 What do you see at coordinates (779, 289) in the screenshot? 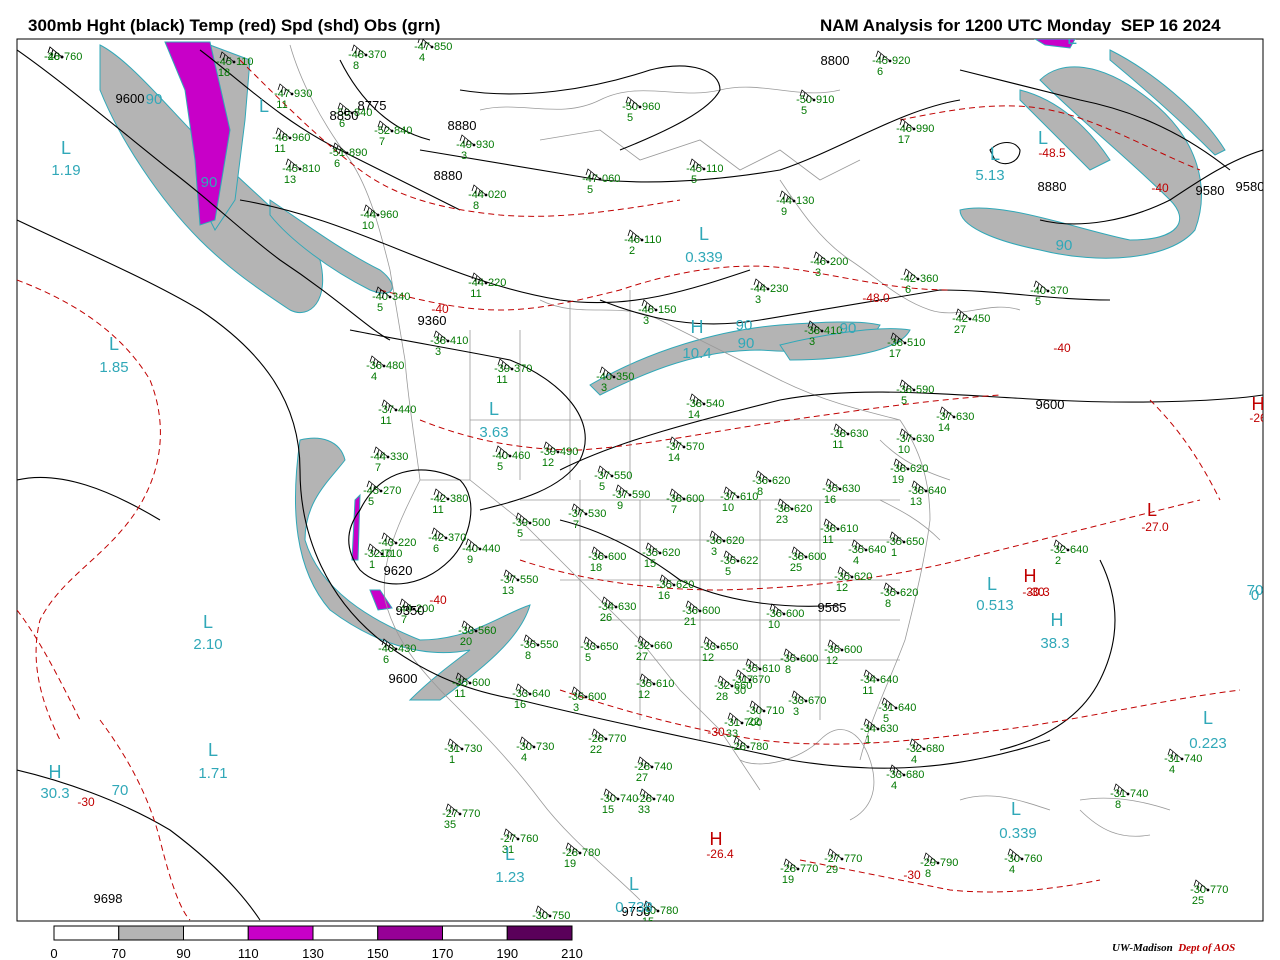
I see `obs-height: 230` at bounding box center [779, 289].